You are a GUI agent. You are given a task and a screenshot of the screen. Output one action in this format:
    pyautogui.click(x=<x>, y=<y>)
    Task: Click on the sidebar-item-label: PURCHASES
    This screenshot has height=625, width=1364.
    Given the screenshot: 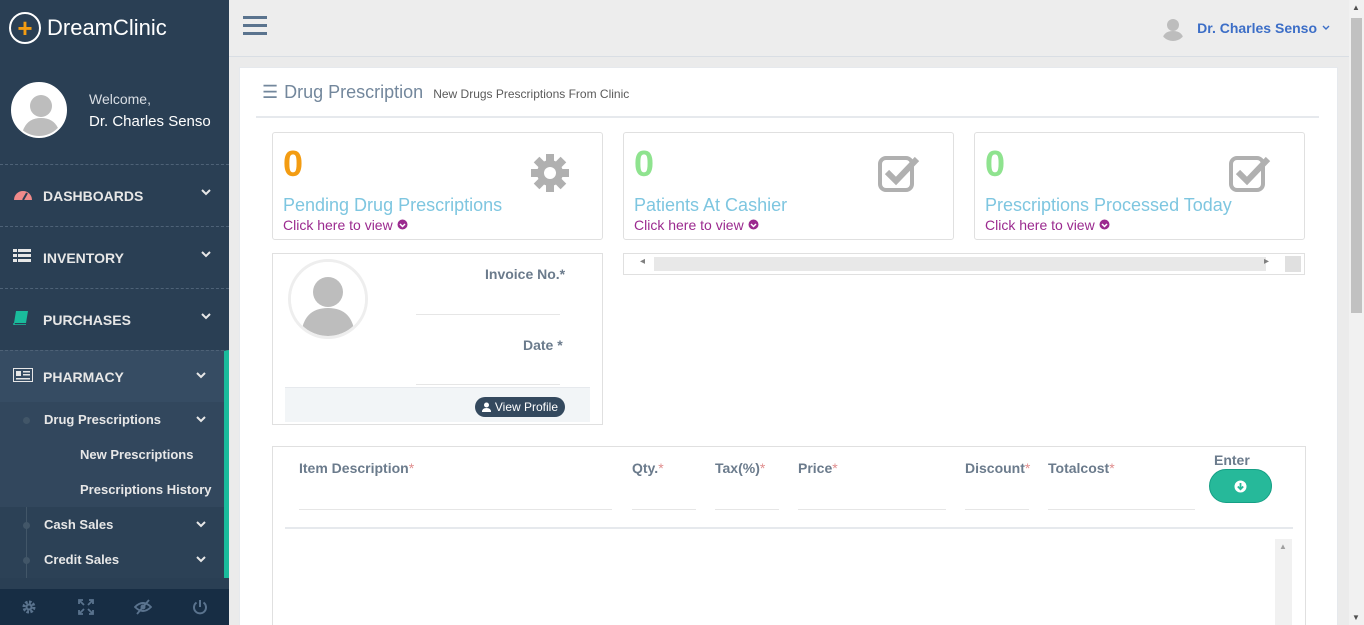 What is the action you would take?
    pyautogui.click(x=87, y=319)
    